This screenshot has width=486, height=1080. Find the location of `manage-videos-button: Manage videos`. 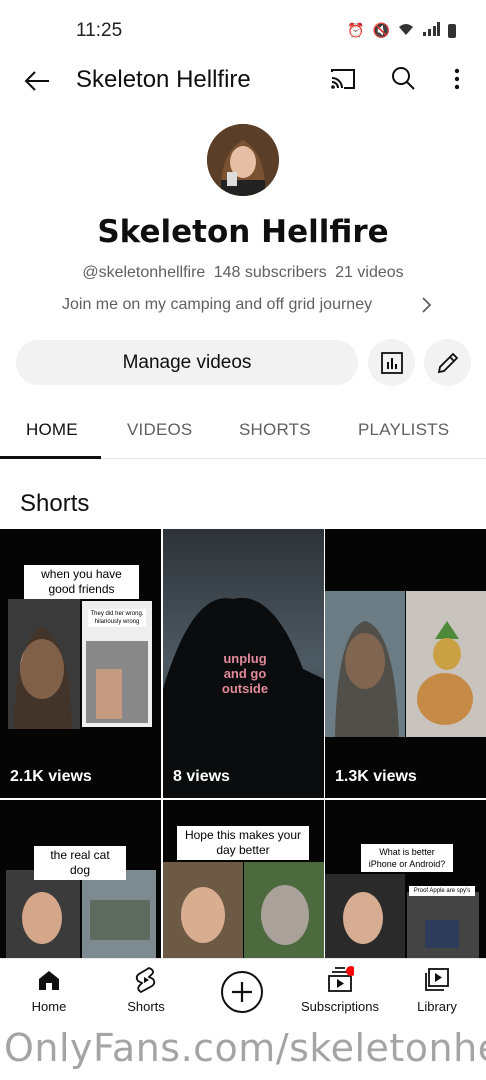

manage-videos-button: Manage videos is located at coordinates (187, 362).